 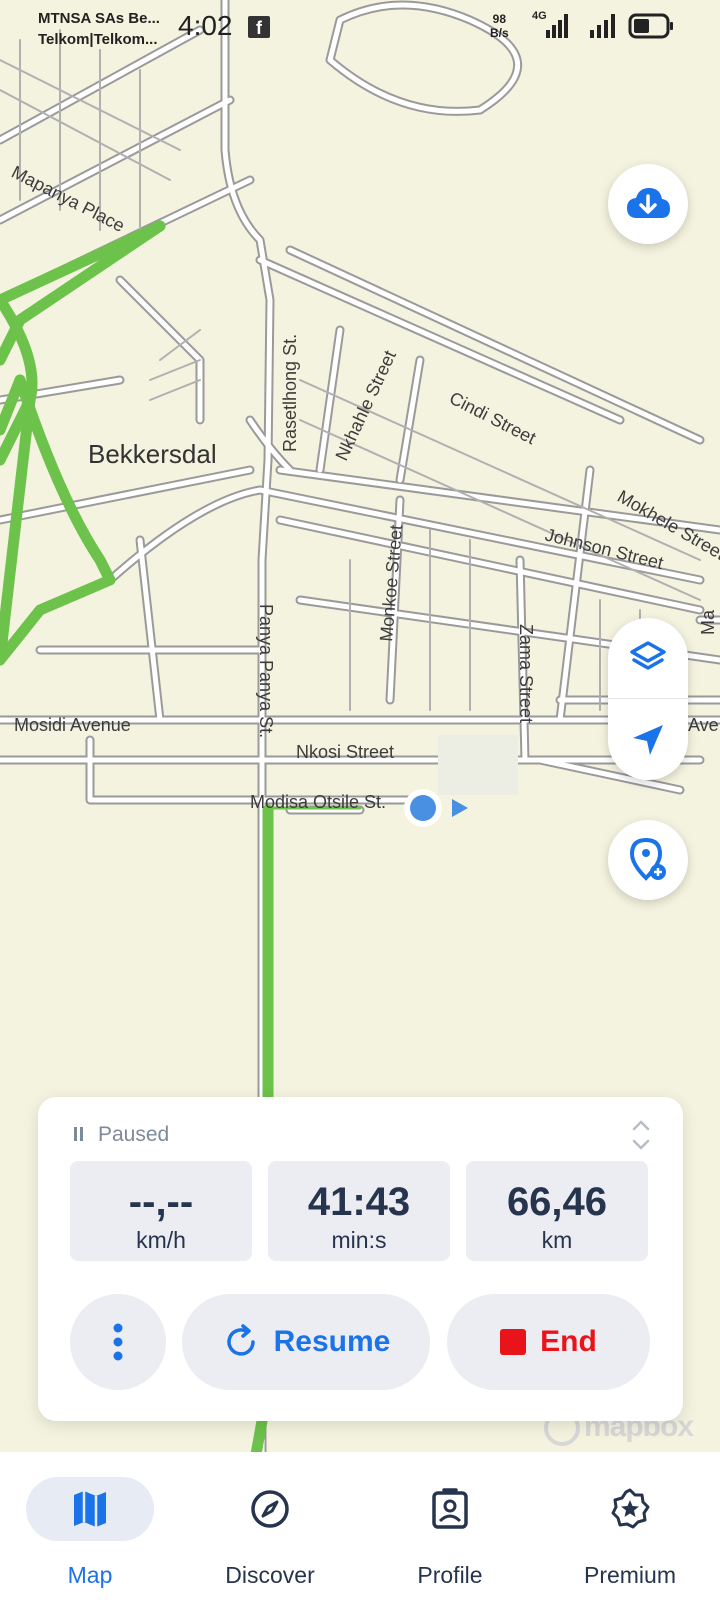 What do you see at coordinates (345, 752) in the screenshot?
I see `map-label-street-12: Nkosi Street` at bounding box center [345, 752].